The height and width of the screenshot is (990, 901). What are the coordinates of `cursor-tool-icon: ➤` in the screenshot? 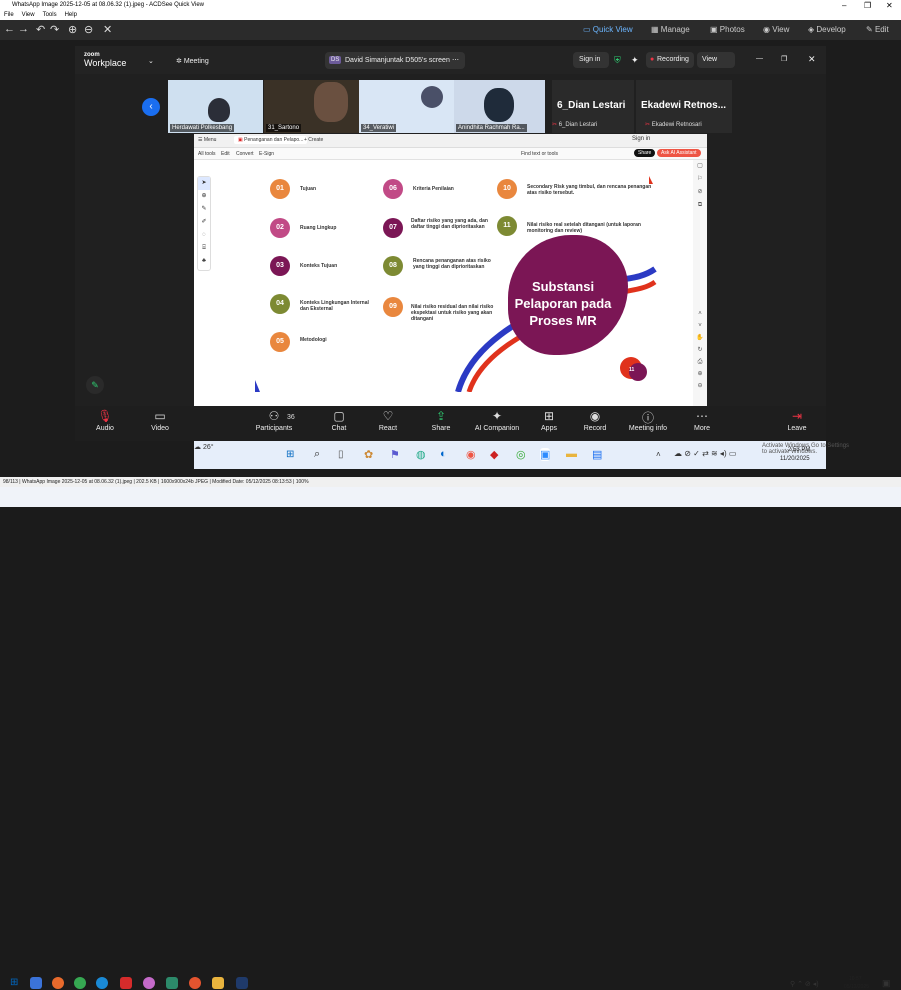 It's located at (204, 183).